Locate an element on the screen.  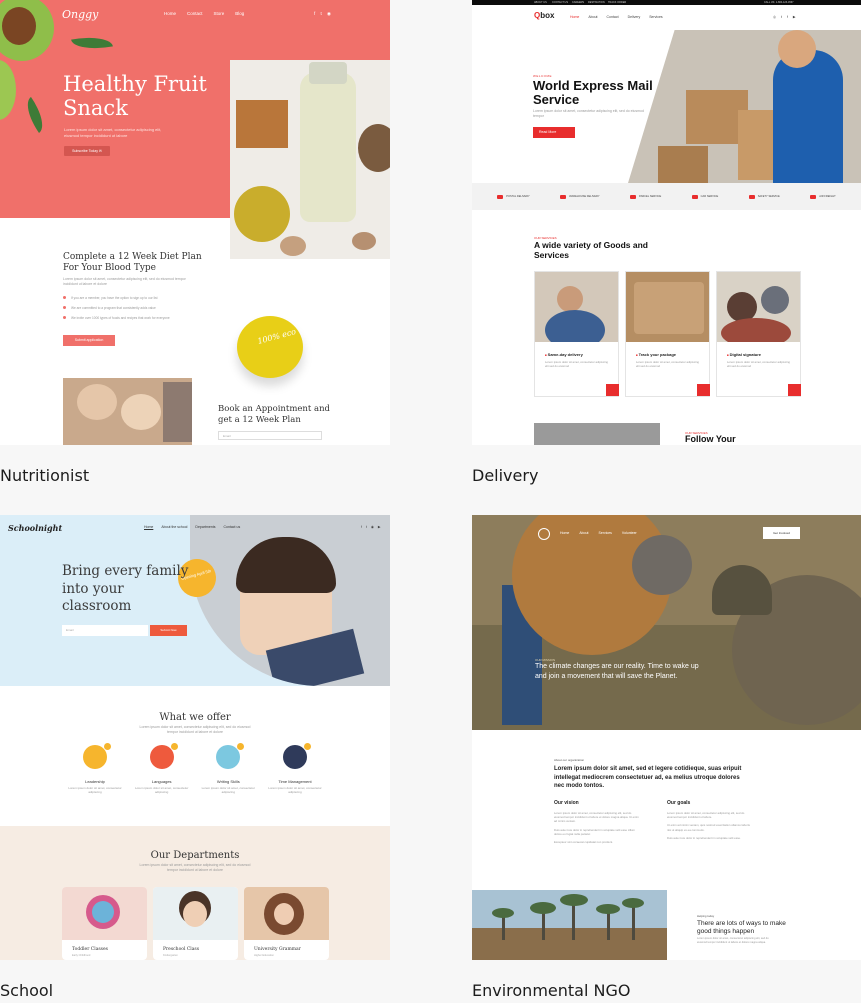
nav-item: Contact is located at coordinates (195, 13).